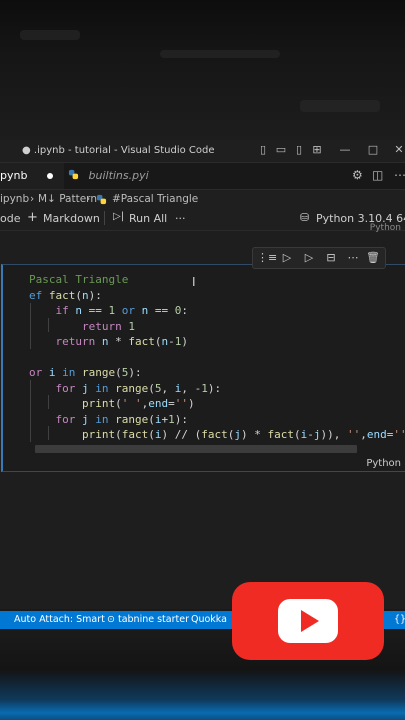 This screenshot has height=720, width=405. What do you see at coordinates (309, 258) in the screenshot?
I see `run-cell-icon: ▷` at bounding box center [309, 258].